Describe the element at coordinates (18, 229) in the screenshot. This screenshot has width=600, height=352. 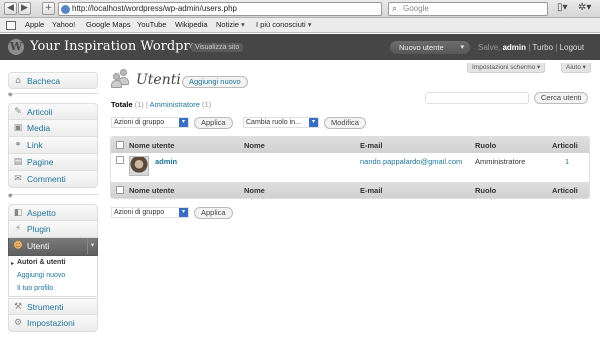
I see `plugins-icon: ⚡` at that location.